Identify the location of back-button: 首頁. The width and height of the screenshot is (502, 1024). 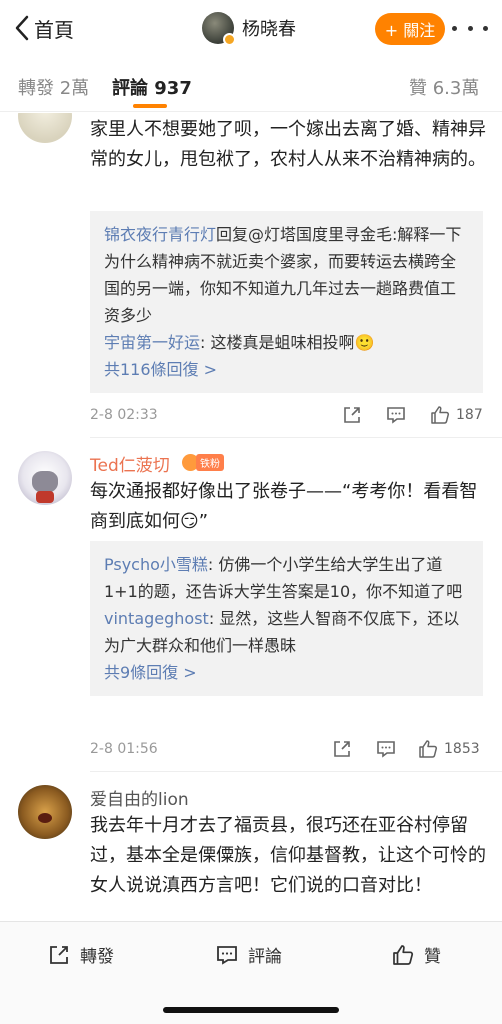
(44, 28).